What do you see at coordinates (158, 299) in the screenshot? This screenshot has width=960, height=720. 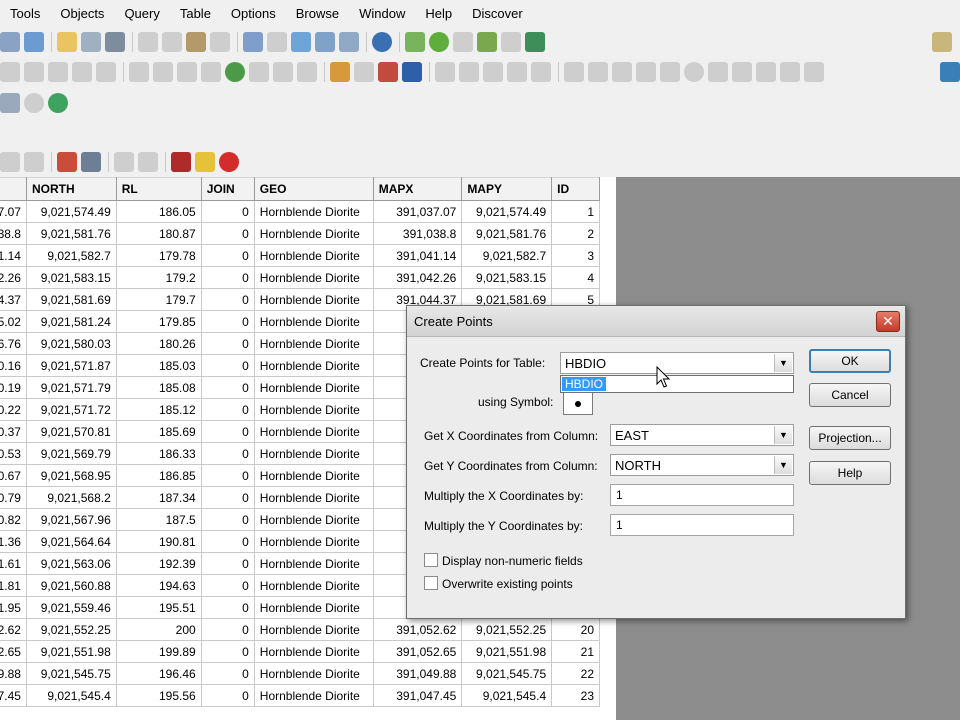 I see `table-cell: 179.7` at bounding box center [158, 299].